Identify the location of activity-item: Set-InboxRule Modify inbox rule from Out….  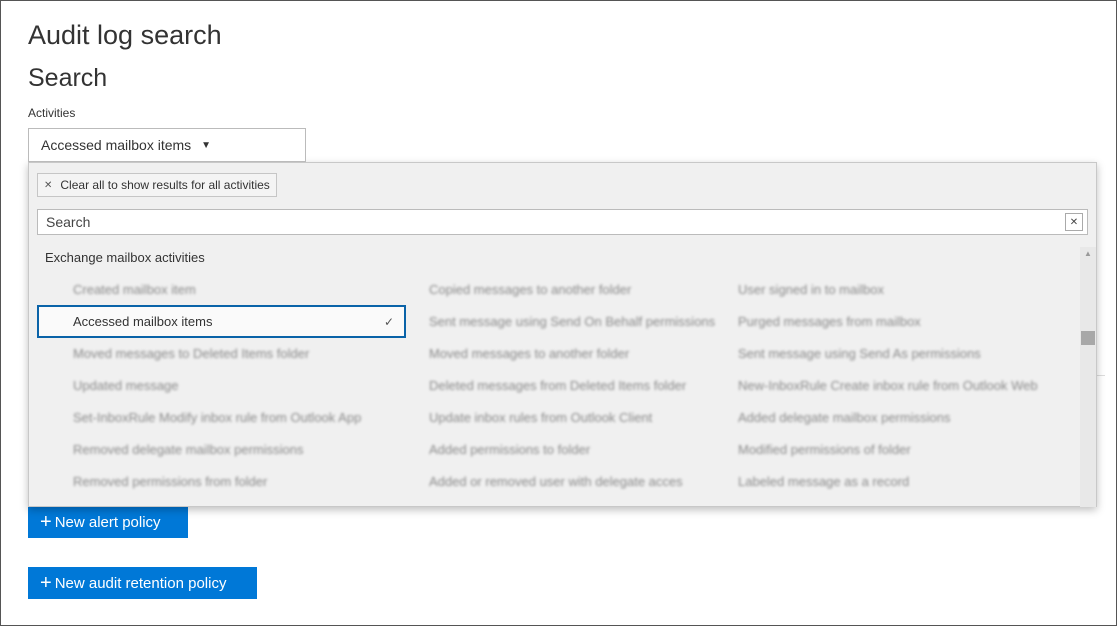
(217, 417).